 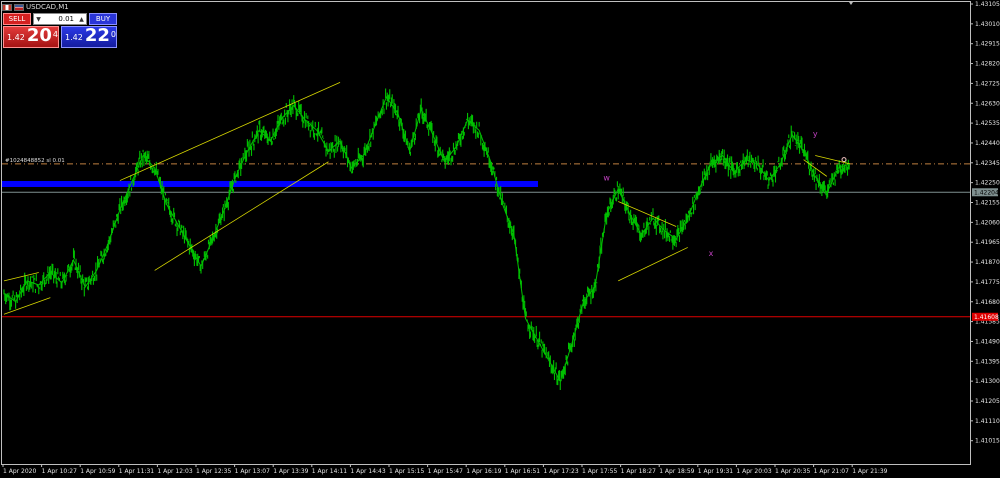 What do you see at coordinates (19, 471) in the screenshot?
I see `x-axis-label: 1 Apr 2020` at bounding box center [19, 471].